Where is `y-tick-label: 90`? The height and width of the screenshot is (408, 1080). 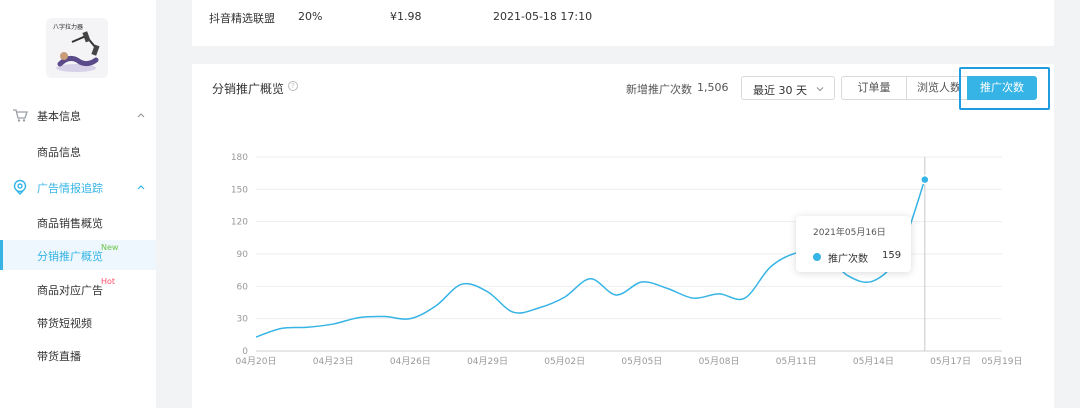 y-tick-label: 90 is located at coordinates (243, 255).